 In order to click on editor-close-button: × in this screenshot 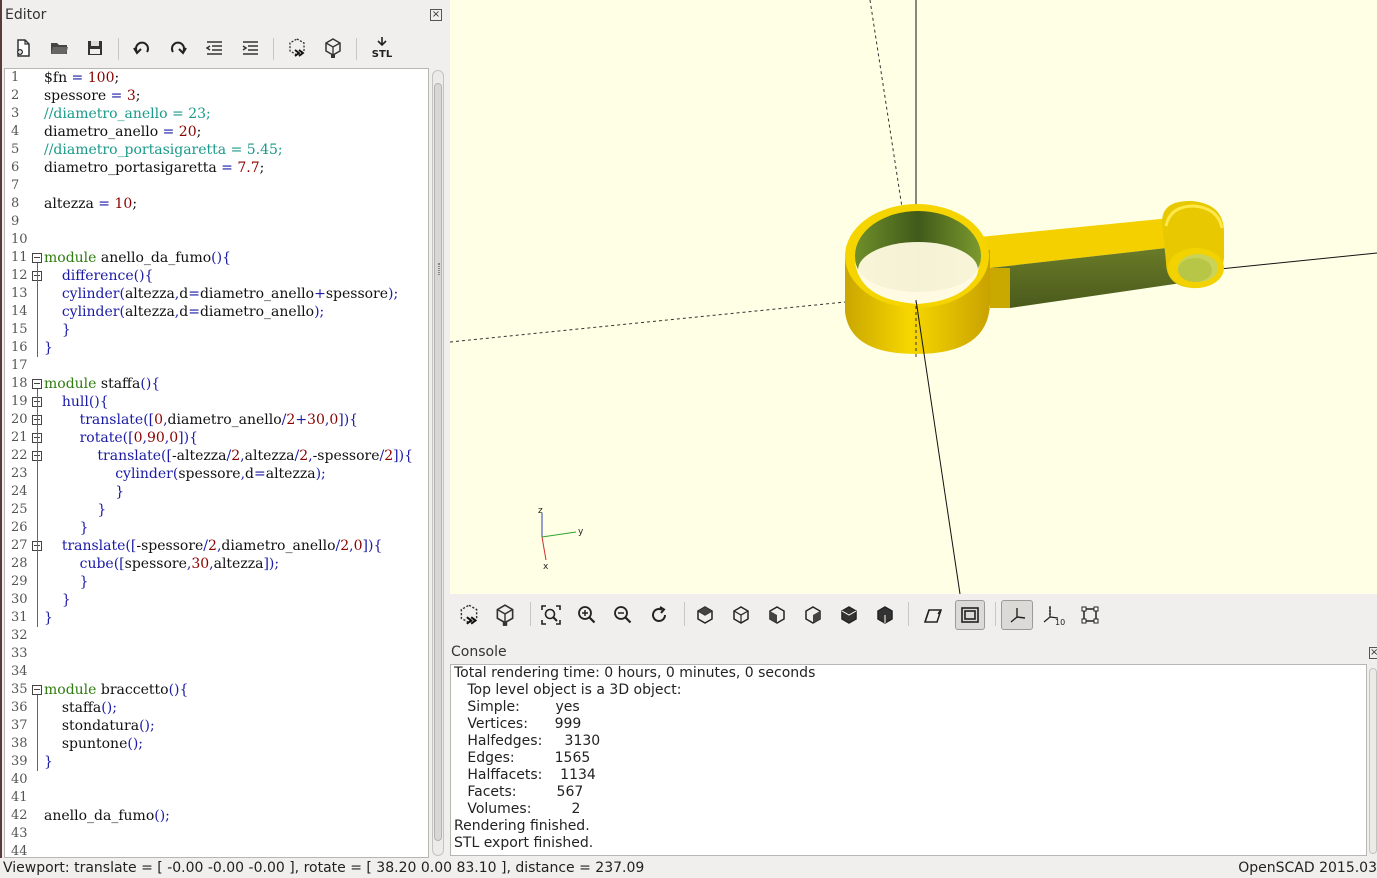, I will do `click(436, 15)`.